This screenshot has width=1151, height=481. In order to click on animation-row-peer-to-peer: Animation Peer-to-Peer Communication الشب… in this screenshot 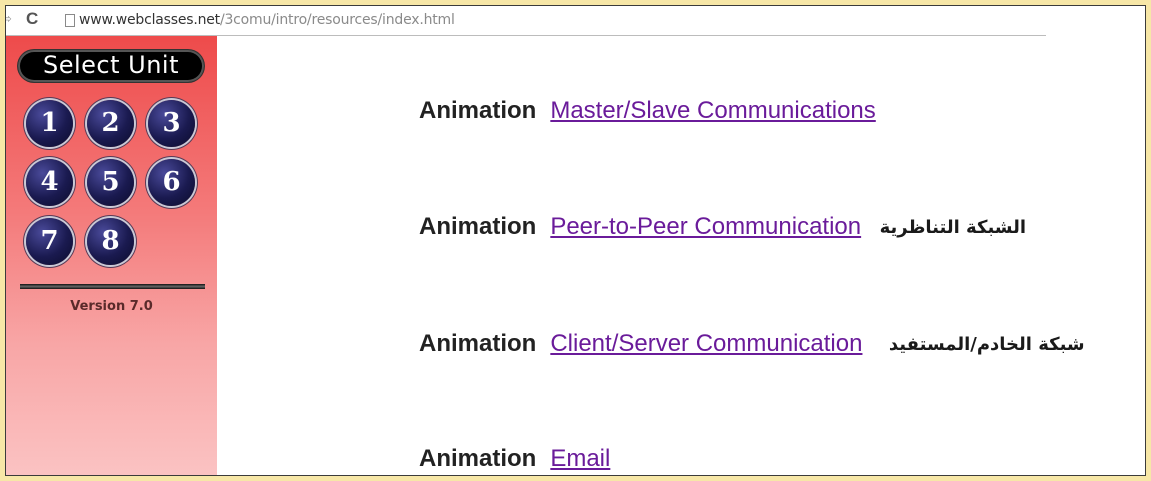, I will do `click(722, 227)`.